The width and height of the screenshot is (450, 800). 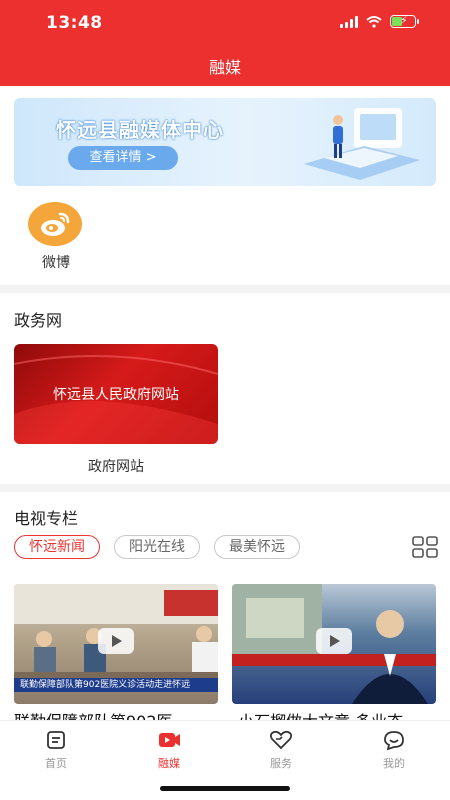 I want to click on weibo-icon, so click(x=55, y=224).